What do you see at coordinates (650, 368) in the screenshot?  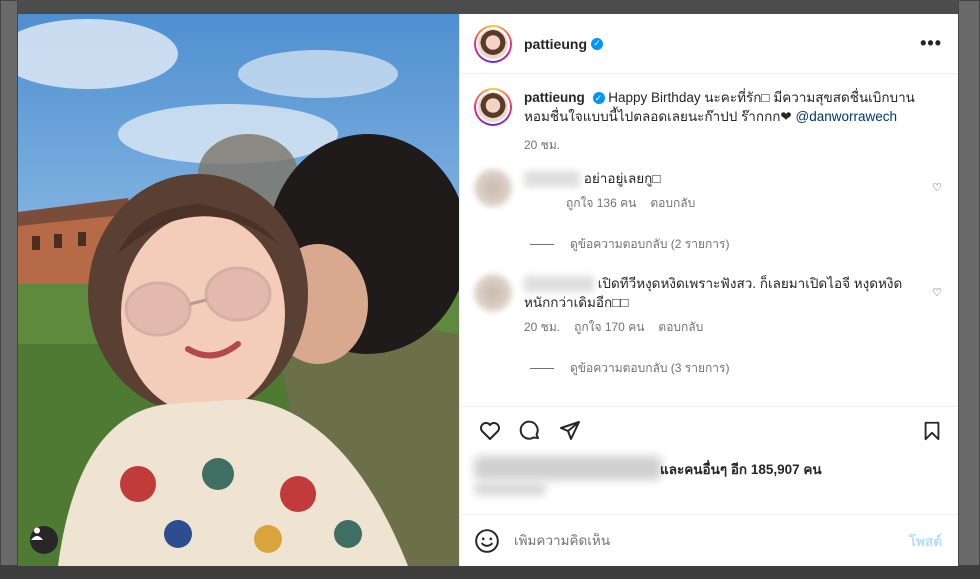 I see `view-replies-label: ดูข้อความตอบกลับ (3 รายการ)` at bounding box center [650, 368].